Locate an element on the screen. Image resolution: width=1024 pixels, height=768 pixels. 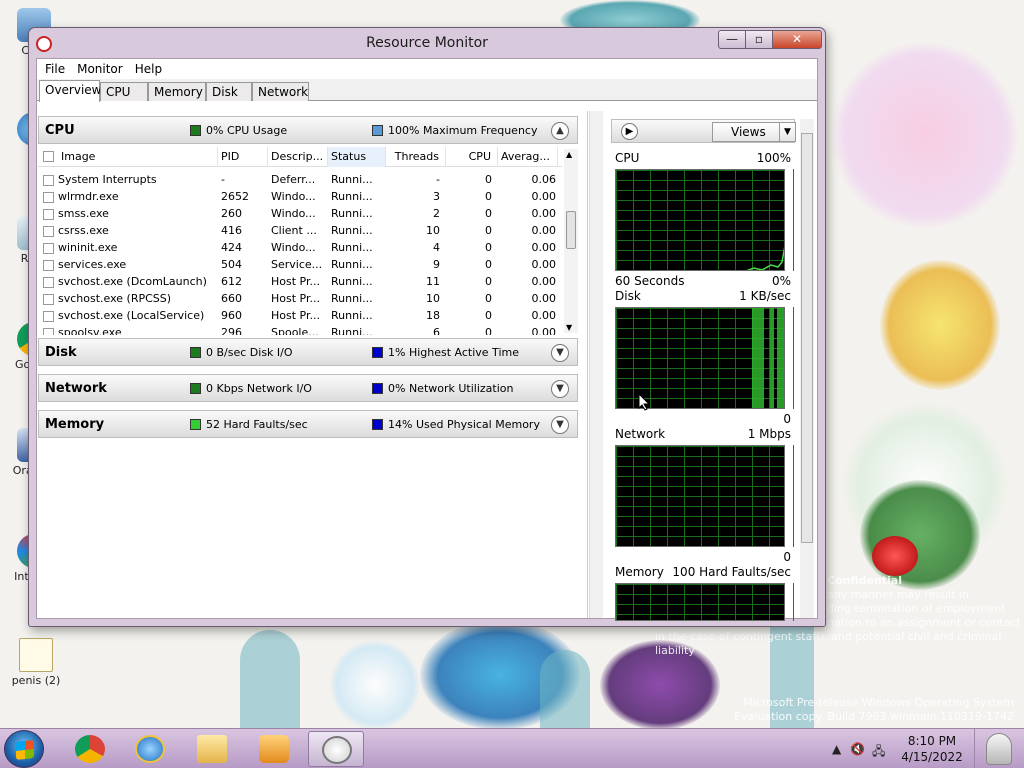
blue-legend-swatch is located at coordinates (377, 424).